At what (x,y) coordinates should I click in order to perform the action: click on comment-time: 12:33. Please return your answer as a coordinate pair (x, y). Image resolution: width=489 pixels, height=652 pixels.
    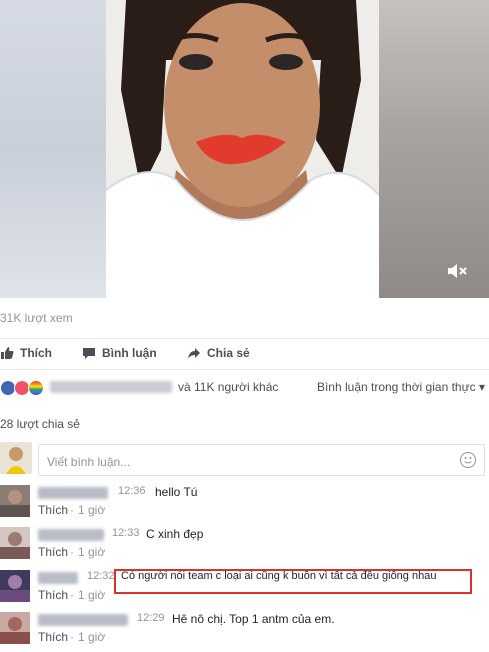
    Looking at the image, I should click on (126, 533).